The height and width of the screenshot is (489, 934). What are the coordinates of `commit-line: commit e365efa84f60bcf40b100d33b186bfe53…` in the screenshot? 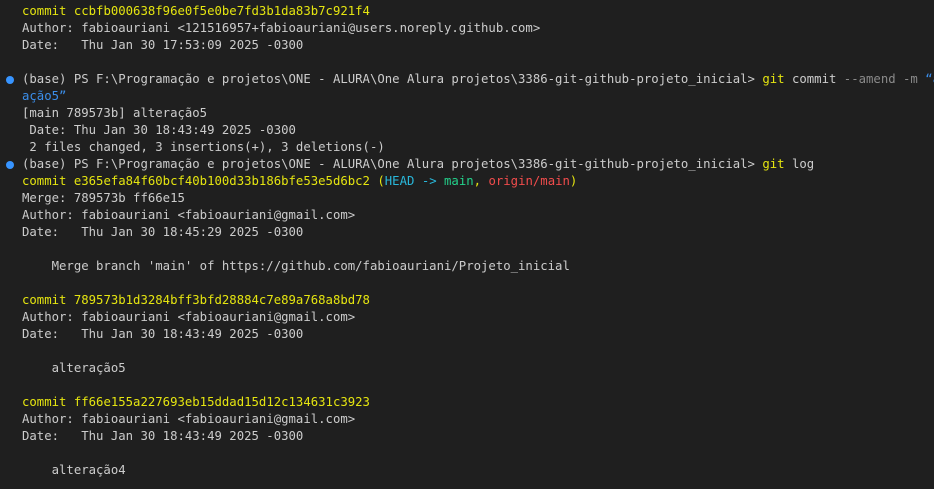 It's located at (467, 181).